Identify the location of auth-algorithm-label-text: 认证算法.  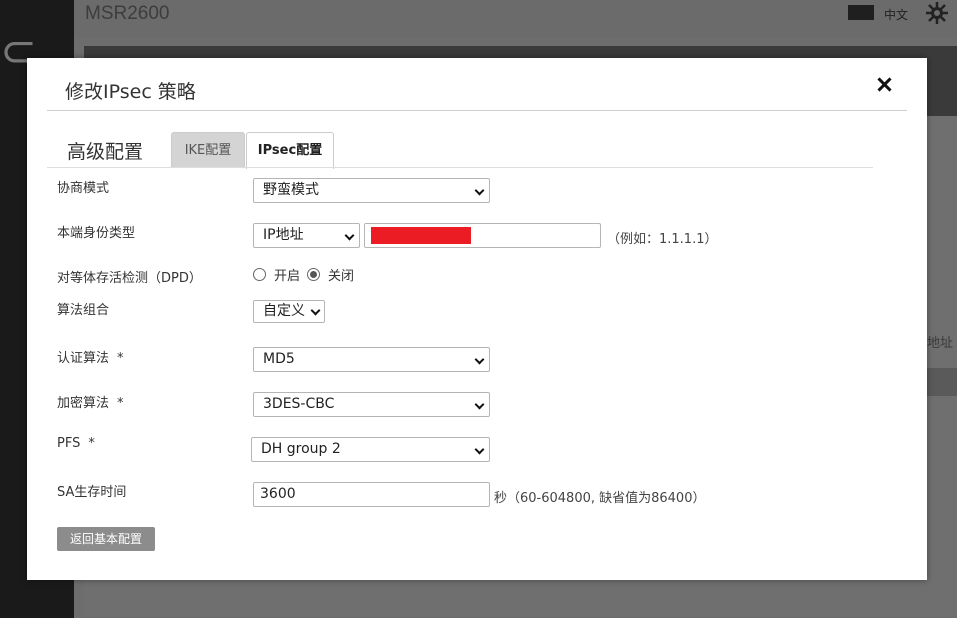
(83, 358).